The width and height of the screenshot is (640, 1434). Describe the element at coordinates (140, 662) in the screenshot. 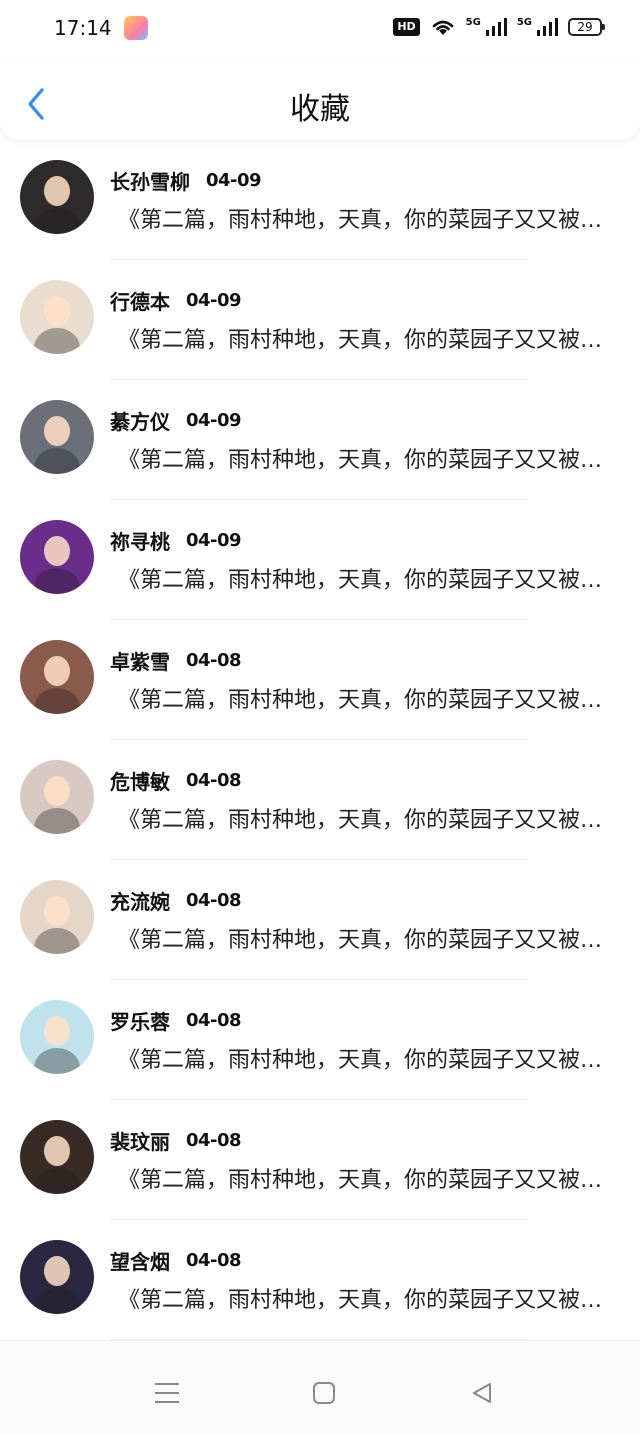

I see `user-name: 卓紫雪` at that location.